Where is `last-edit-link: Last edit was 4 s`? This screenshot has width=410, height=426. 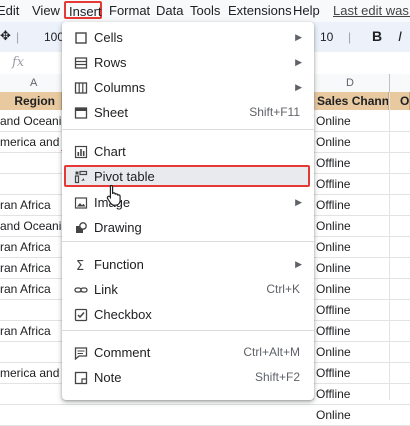 last-edit-link: Last edit was 4 s is located at coordinates (371, 10).